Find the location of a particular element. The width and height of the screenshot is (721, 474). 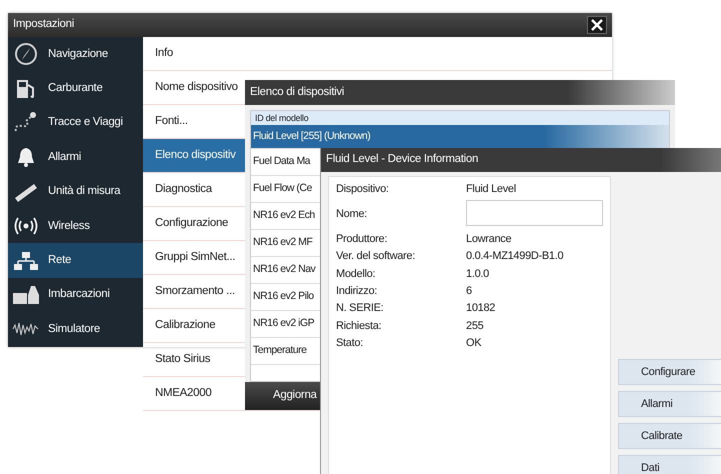

list-item: Fuel Data Ma is located at coordinates (281, 162).